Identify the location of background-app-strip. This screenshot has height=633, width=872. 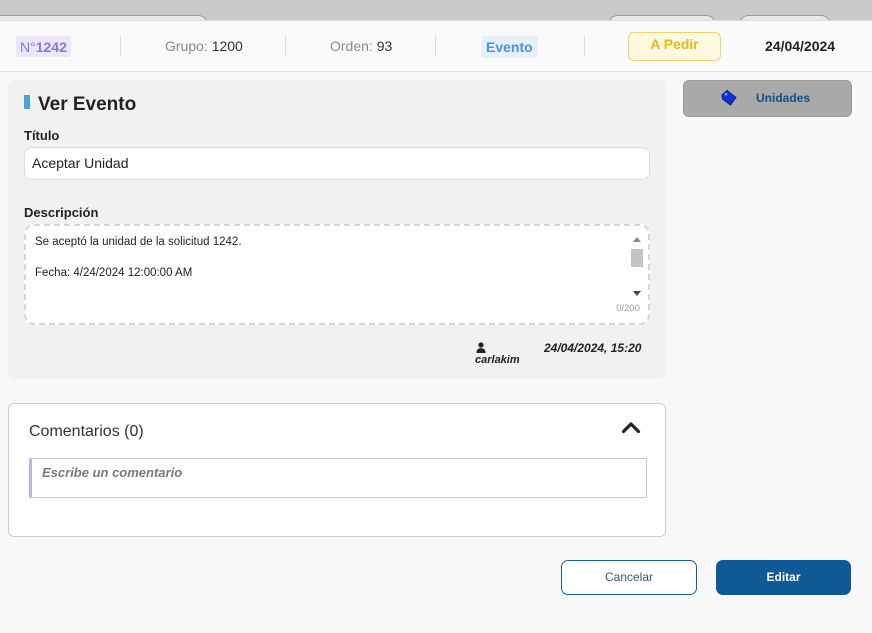
(436, 17).